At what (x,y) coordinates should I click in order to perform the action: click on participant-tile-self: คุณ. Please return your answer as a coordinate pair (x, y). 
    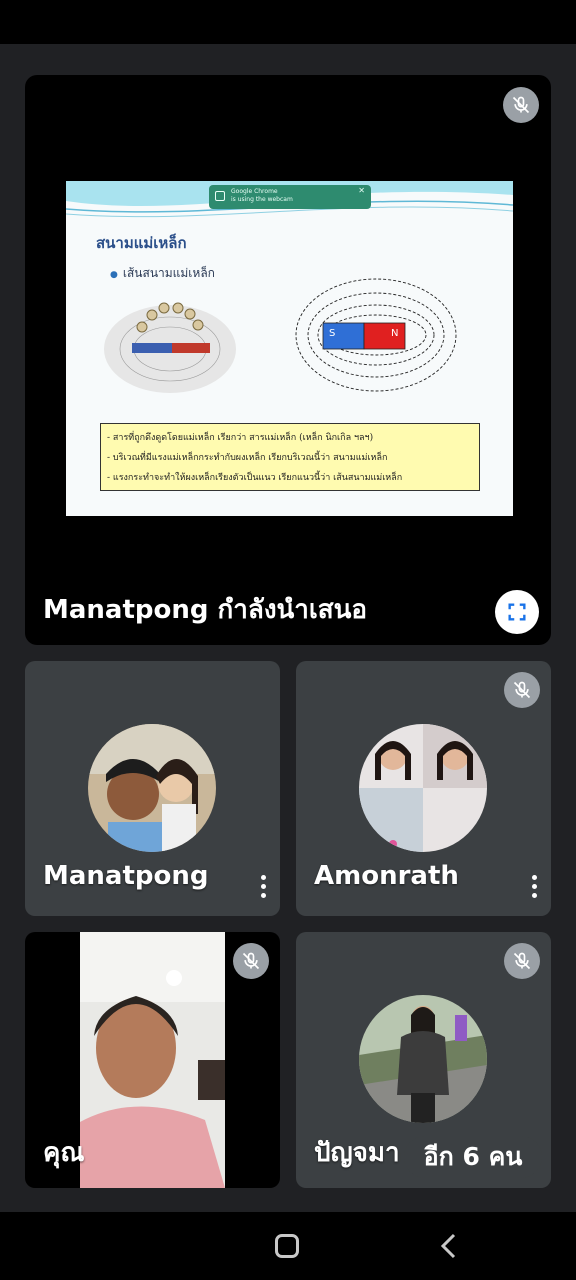
    Looking at the image, I should click on (152, 1060).